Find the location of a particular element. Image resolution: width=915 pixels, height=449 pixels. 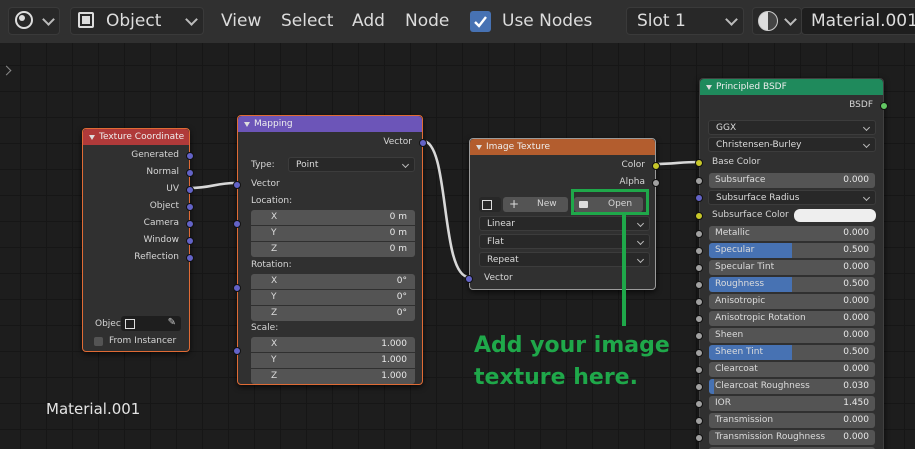

rotation-x-field: X 0° is located at coordinates (333, 281).